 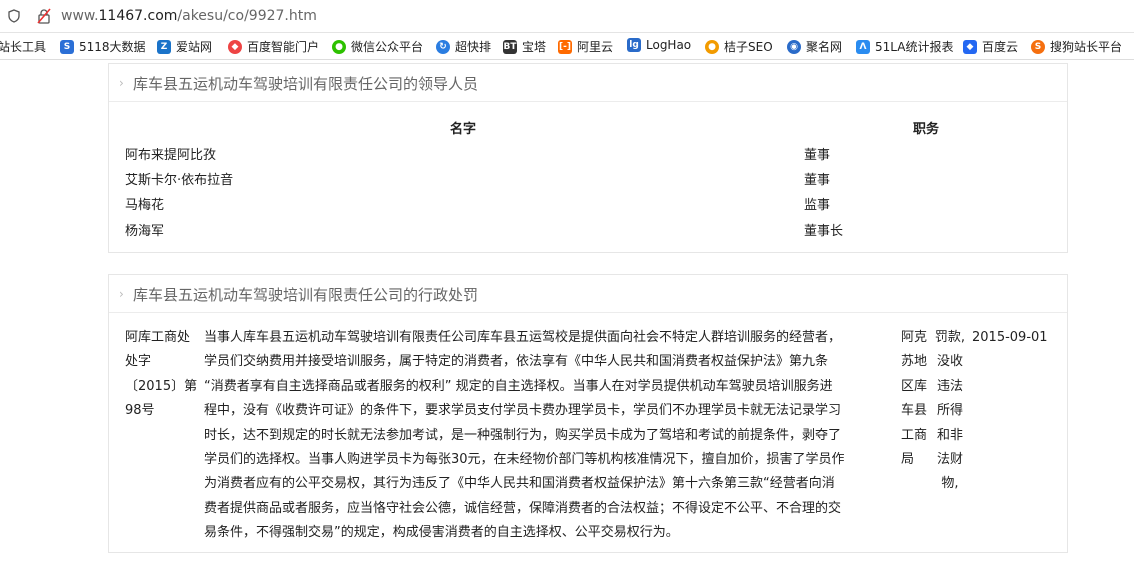 I want to click on address-bar: www.11467.com/akesu/co/9927.htm, so click(x=567, y=16).